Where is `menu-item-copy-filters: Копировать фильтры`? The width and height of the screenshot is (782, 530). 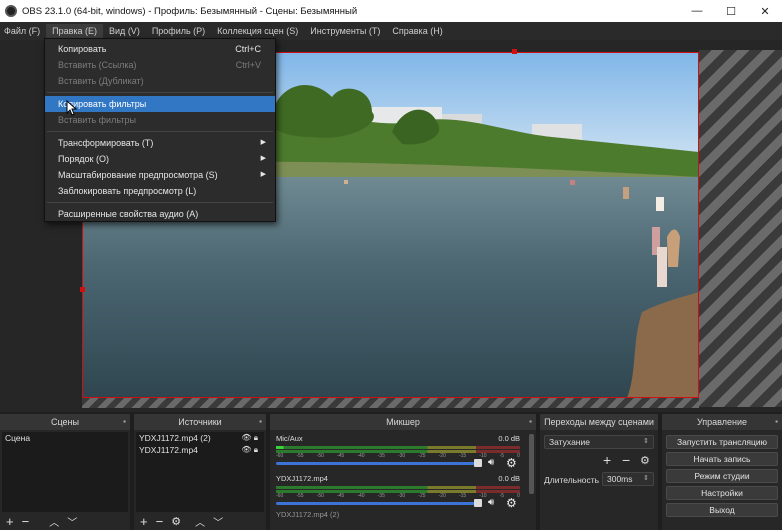
menu-item-copy-filters: Копировать фильтры is located at coordinates (160, 104).